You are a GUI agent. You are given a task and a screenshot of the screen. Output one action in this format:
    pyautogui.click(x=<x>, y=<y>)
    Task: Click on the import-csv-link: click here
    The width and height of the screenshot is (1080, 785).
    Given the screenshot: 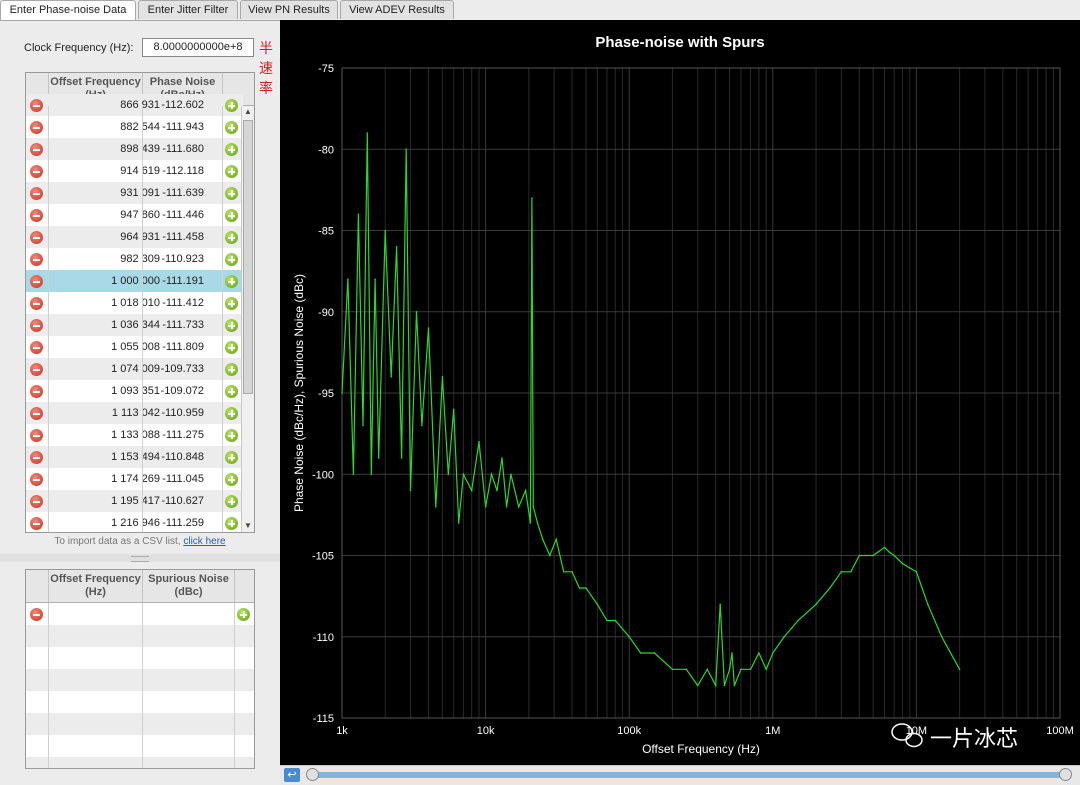 What is the action you would take?
    pyautogui.click(x=204, y=541)
    